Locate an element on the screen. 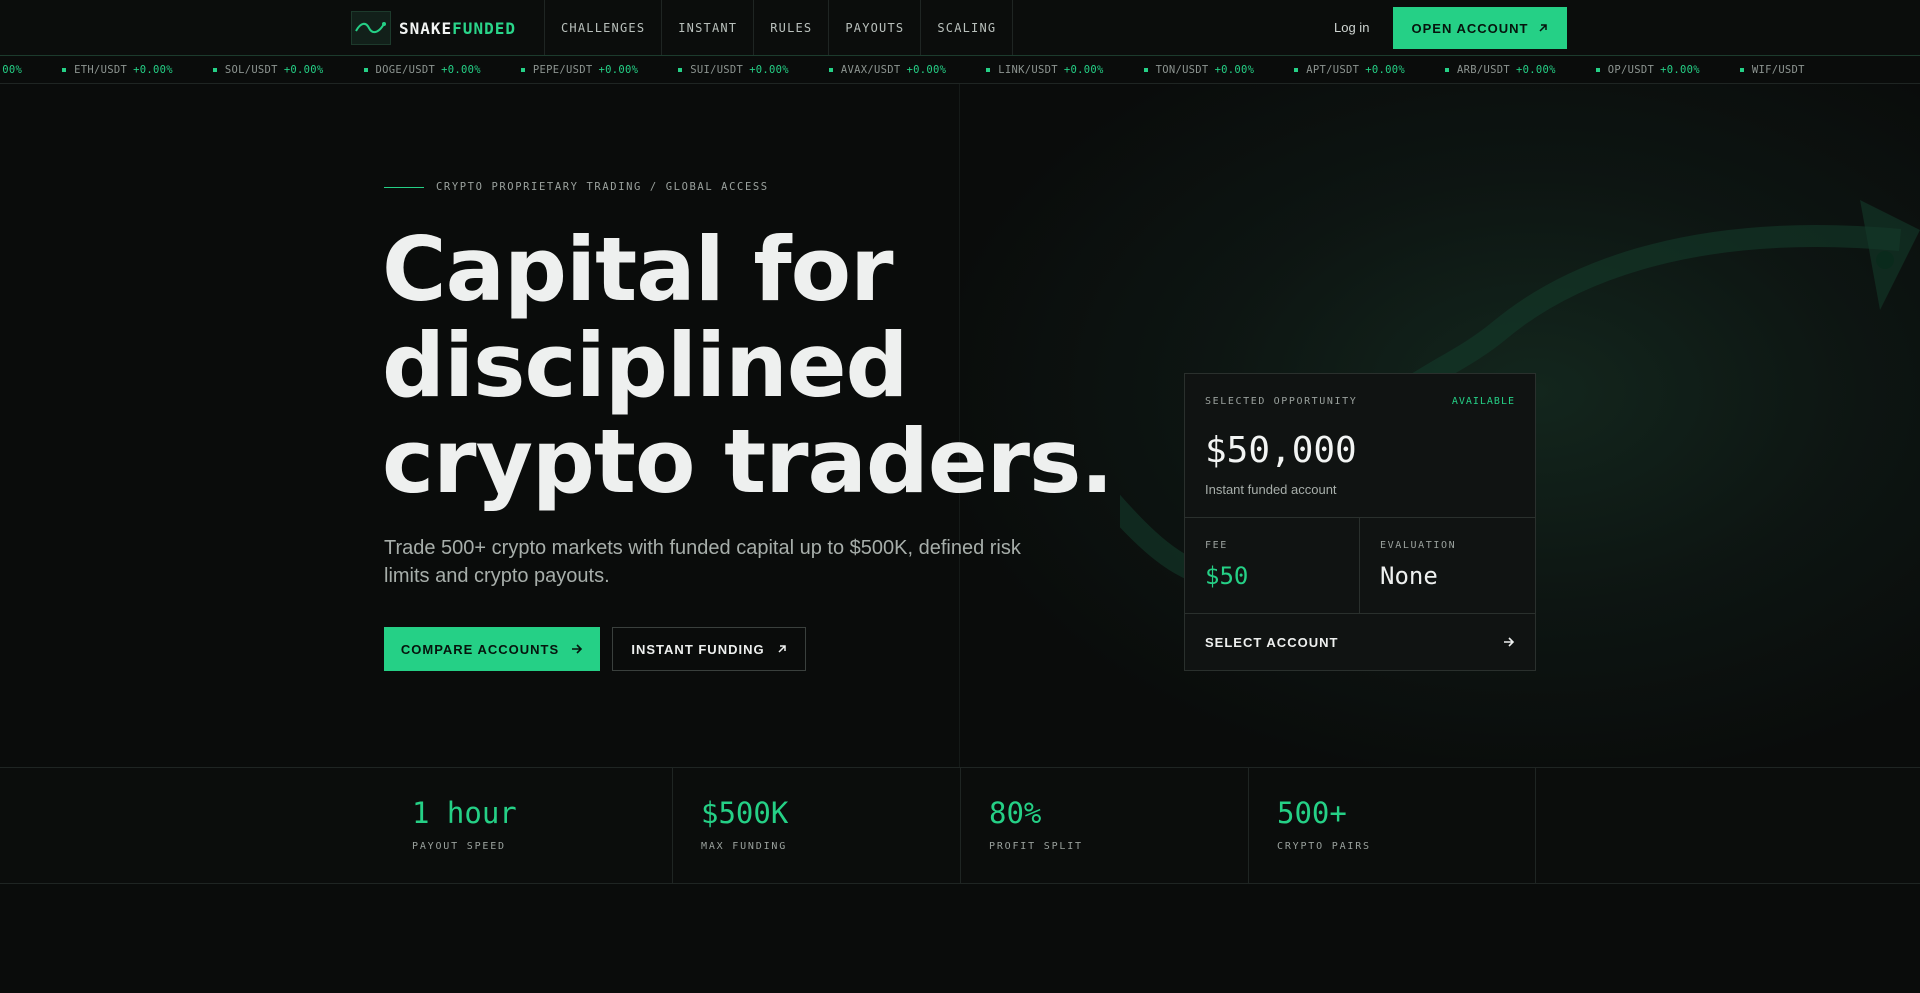  nav-link-challenges: CHALLENGES is located at coordinates (602, 27).